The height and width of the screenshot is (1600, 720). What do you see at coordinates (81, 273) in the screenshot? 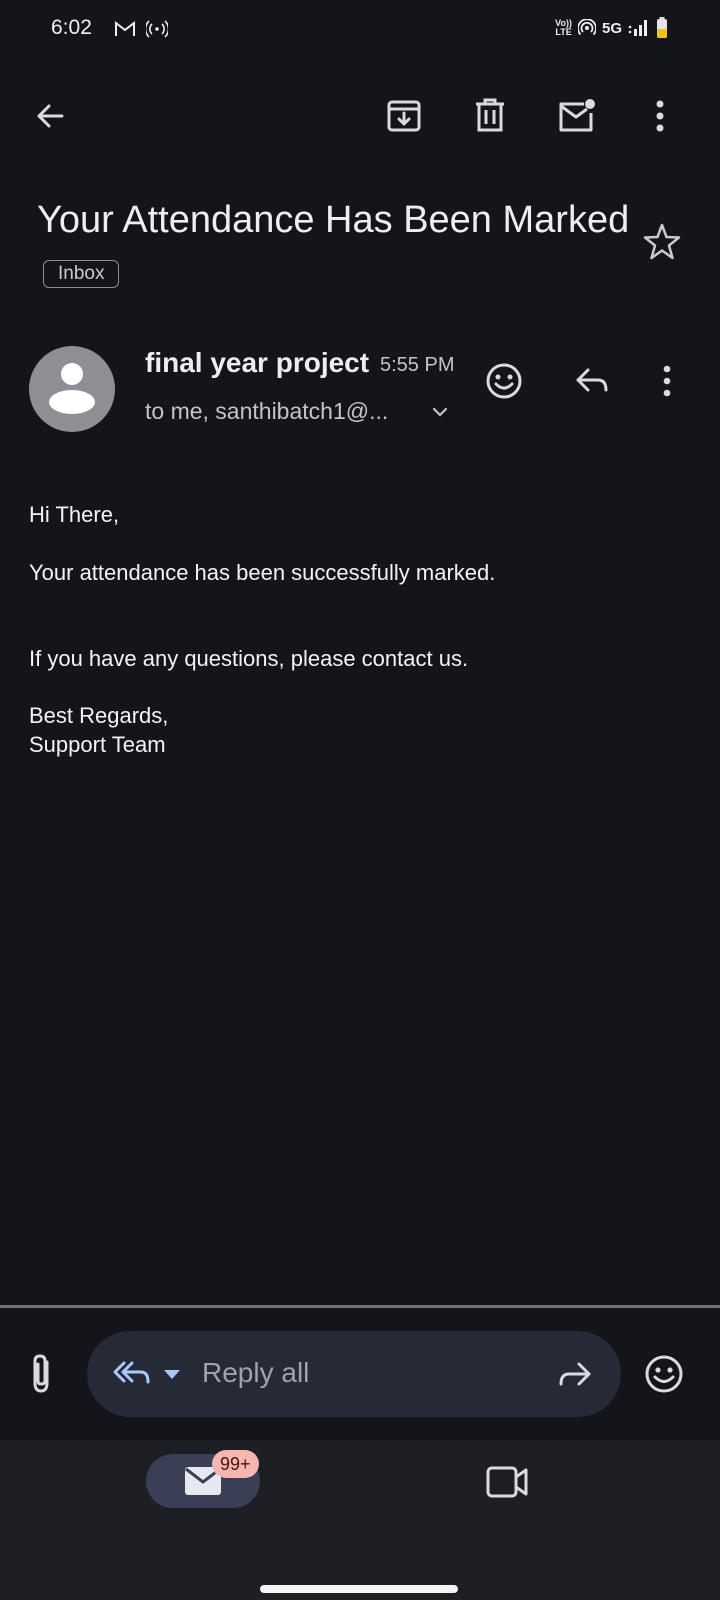
I see `inbox-label-chip: Inbox` at bounding box center [81, 273].